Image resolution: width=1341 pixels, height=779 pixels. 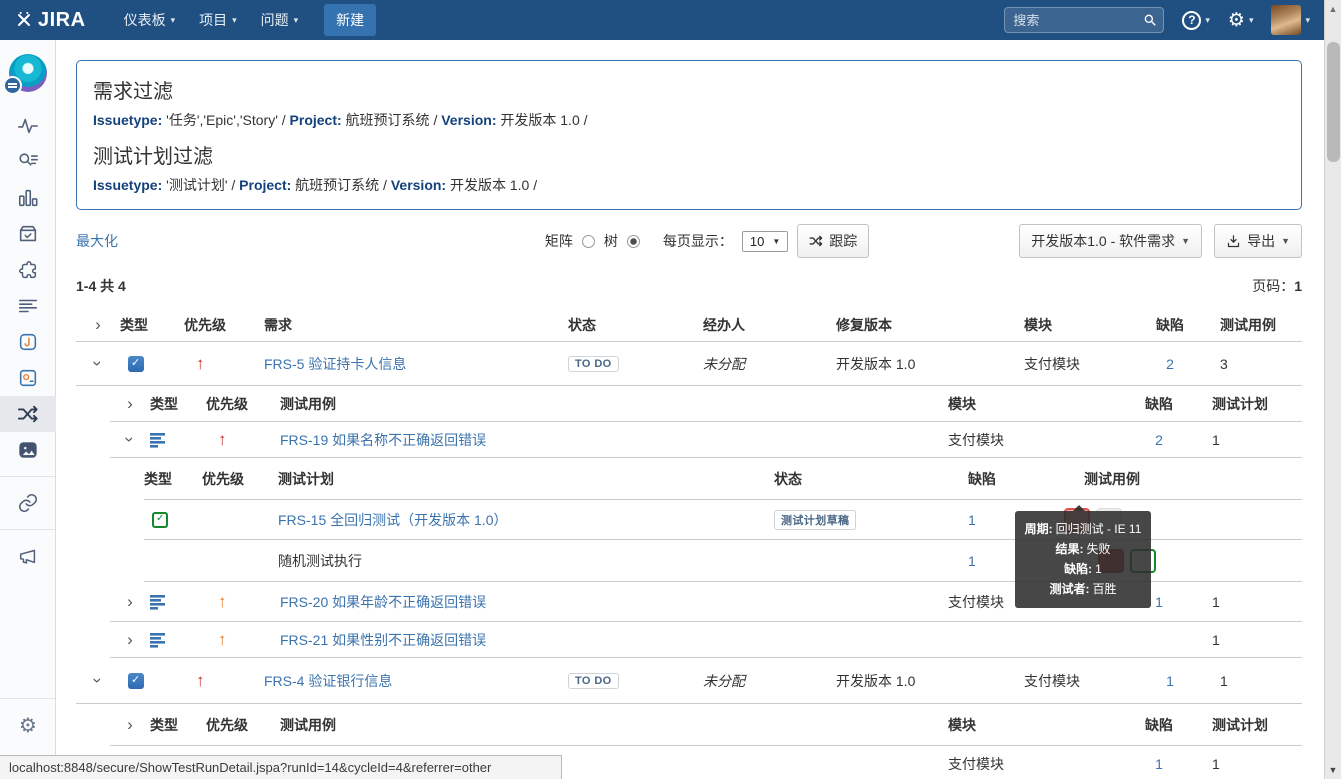 I want to click on sidebar-item-links, so click(x=28, y=503).